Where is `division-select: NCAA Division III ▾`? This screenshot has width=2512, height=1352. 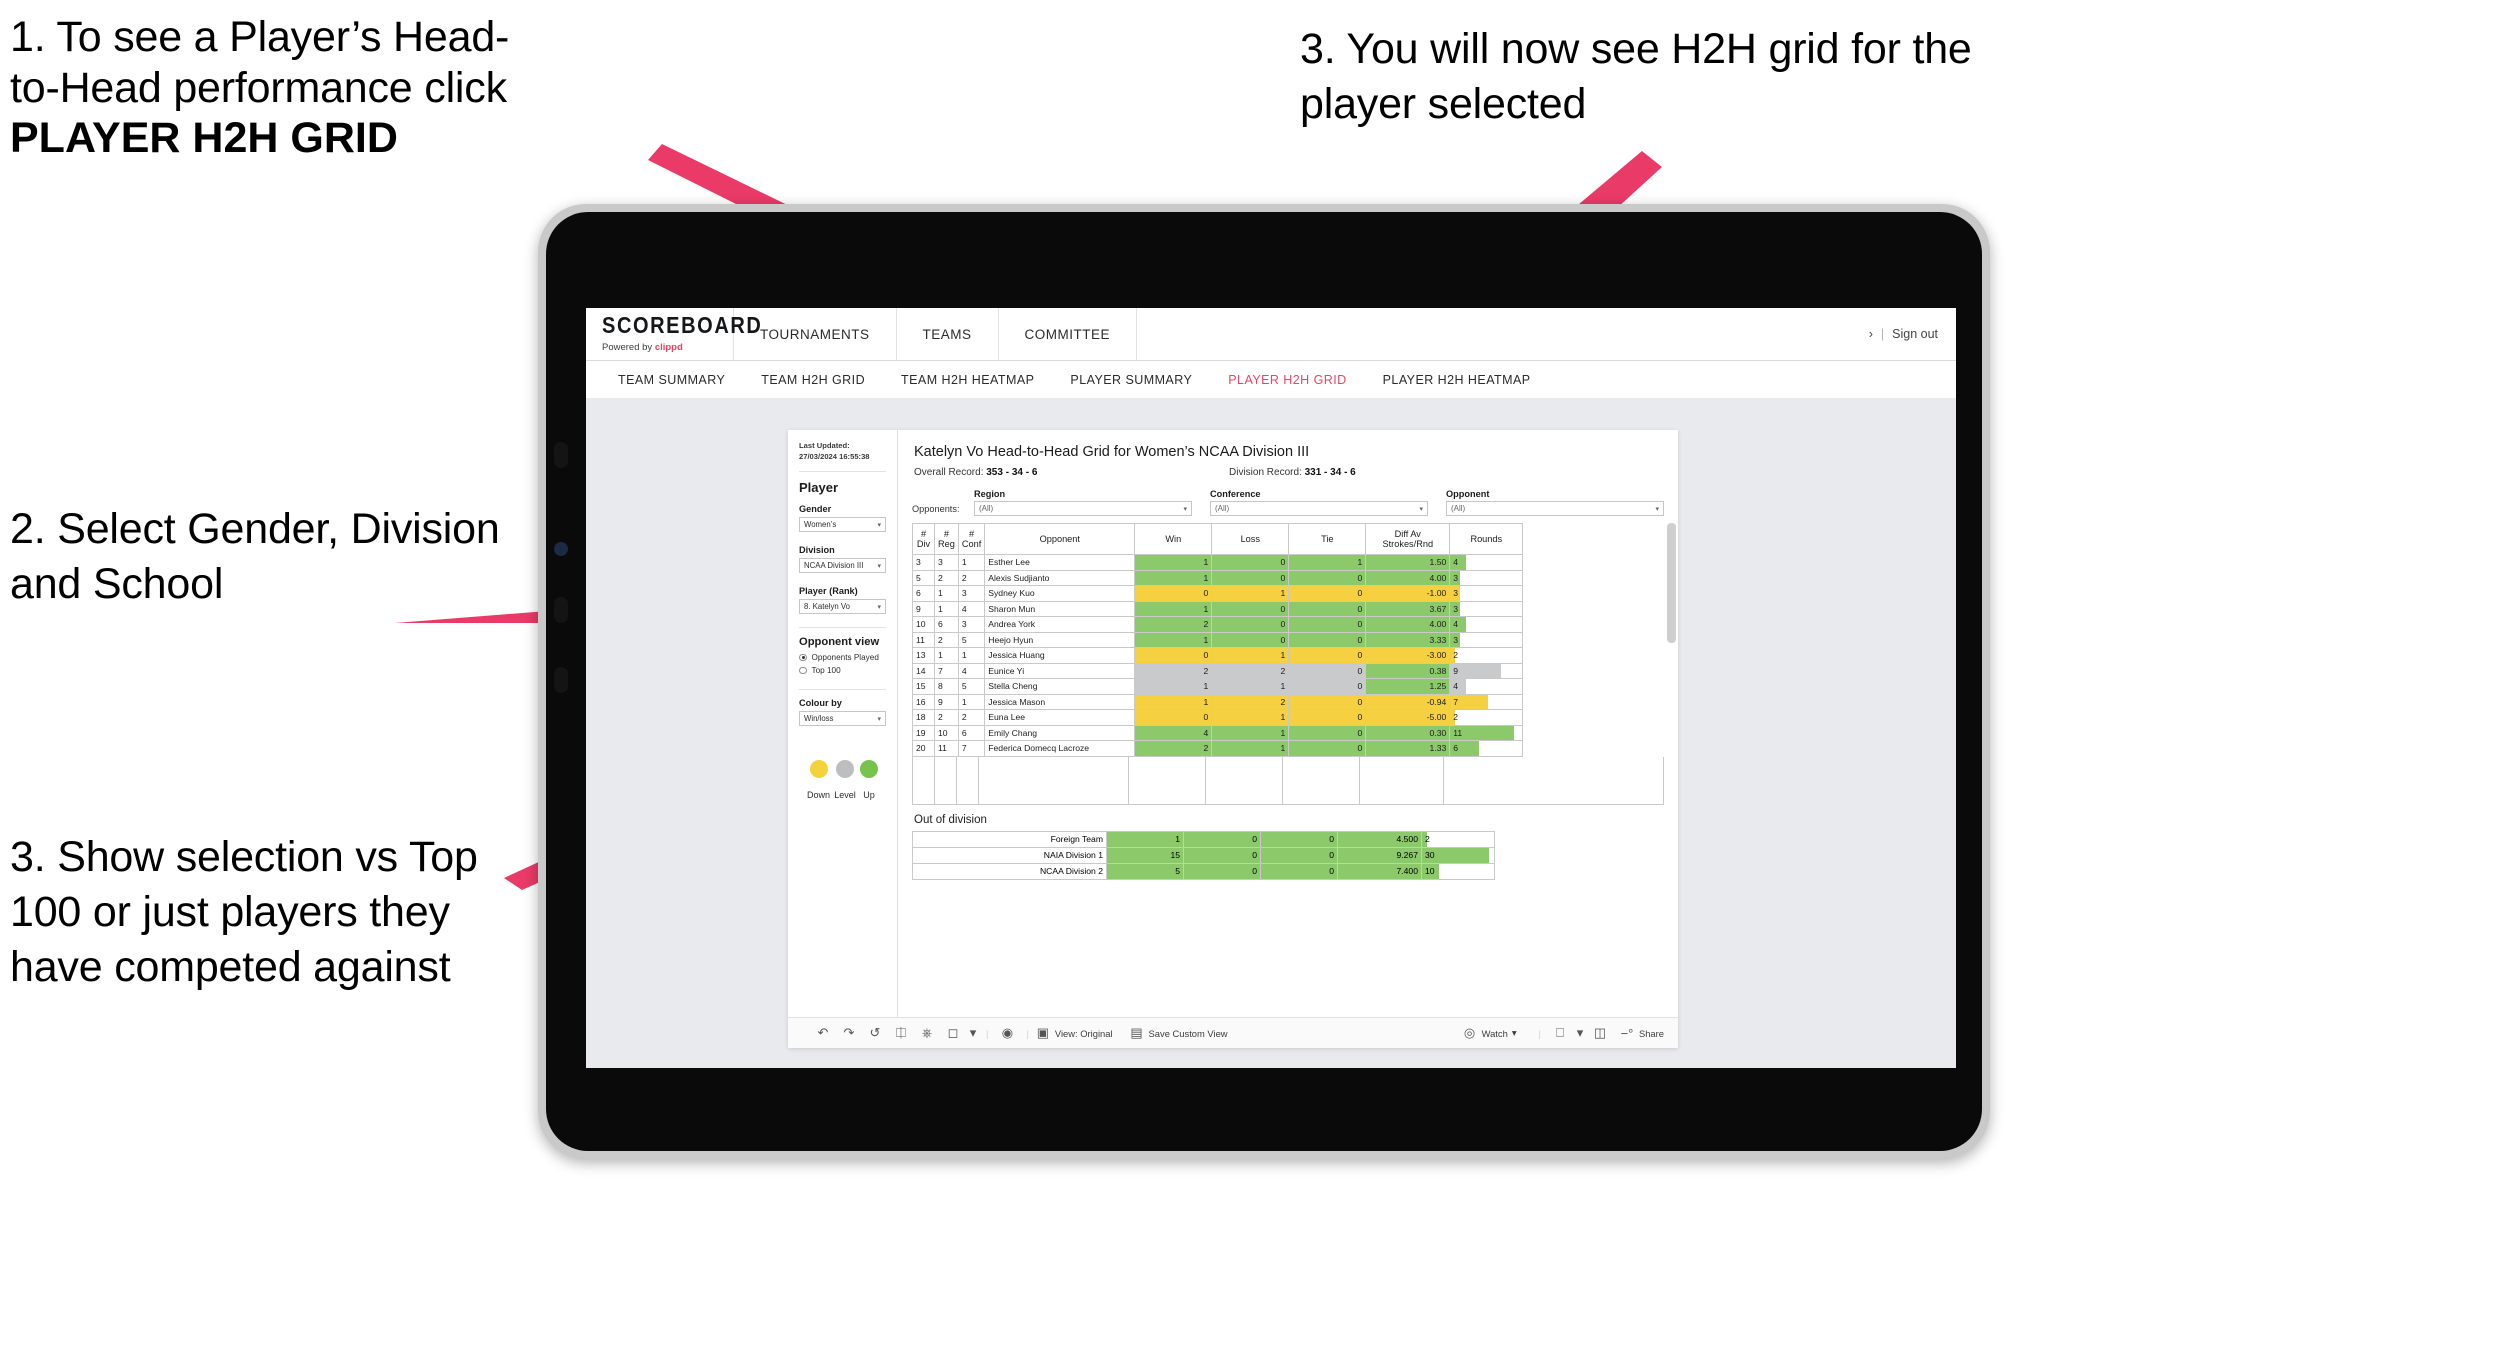 division-select: NCAA Division III ▾ is located at coordinates (842, 565).